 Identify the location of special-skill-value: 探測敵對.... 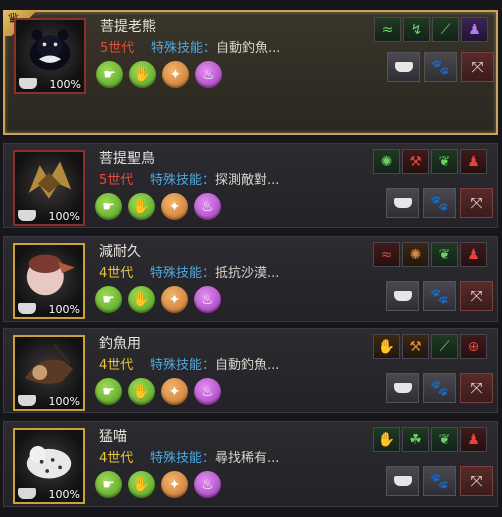
(247, 180).